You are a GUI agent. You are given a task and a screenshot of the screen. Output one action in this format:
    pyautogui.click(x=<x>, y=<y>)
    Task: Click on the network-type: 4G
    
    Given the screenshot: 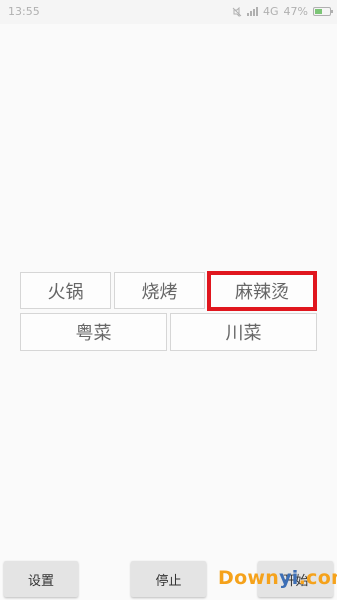 What is the action you would take?
    pyautogui.click(x=271, y=11)
    